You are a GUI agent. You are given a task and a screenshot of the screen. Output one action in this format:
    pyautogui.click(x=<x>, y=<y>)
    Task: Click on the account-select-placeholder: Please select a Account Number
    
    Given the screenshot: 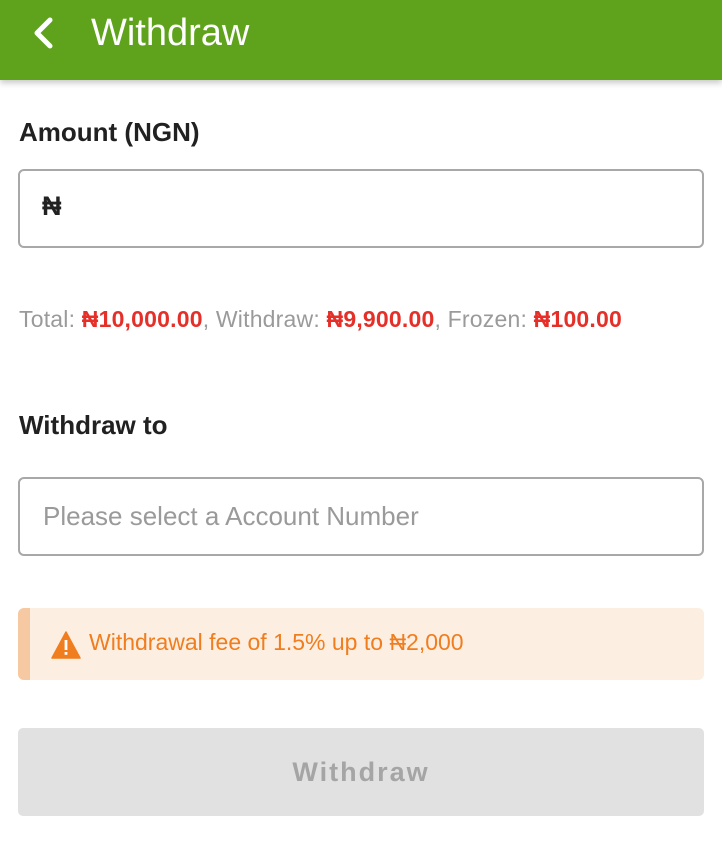 What is the action you would take?
    pyautogui.click(x=231, y=516)
    